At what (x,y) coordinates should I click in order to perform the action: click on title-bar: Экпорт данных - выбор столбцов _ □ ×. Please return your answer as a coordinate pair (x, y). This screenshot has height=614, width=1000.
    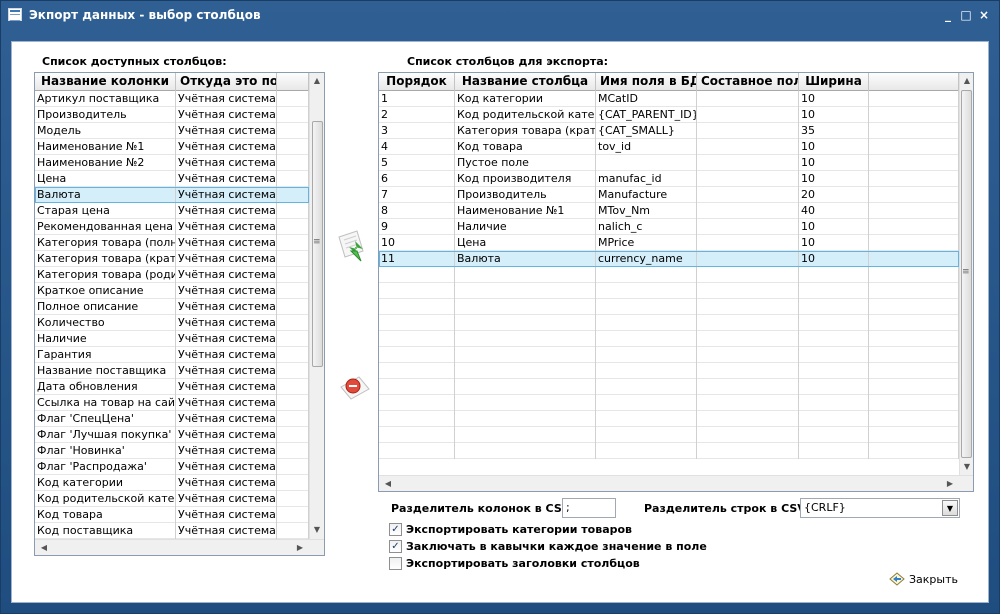
    Looking at the image, I should click on (500, 15).